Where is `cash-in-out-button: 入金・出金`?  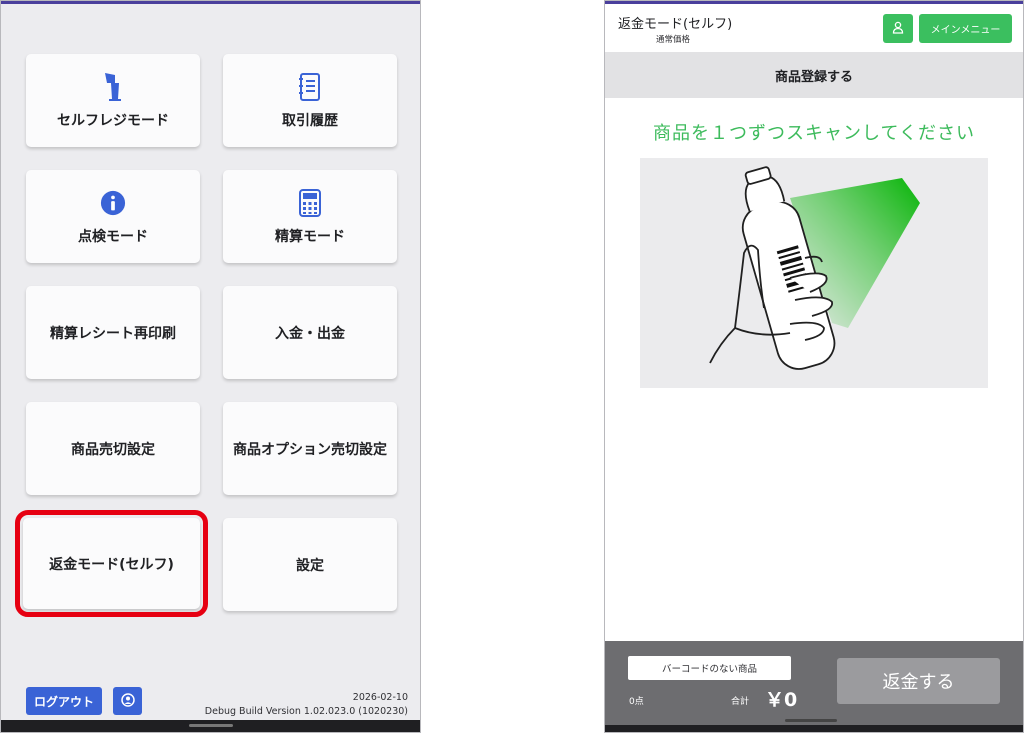 cash-in-out-button: 入金・出金 is located at coordinates (310, 332).